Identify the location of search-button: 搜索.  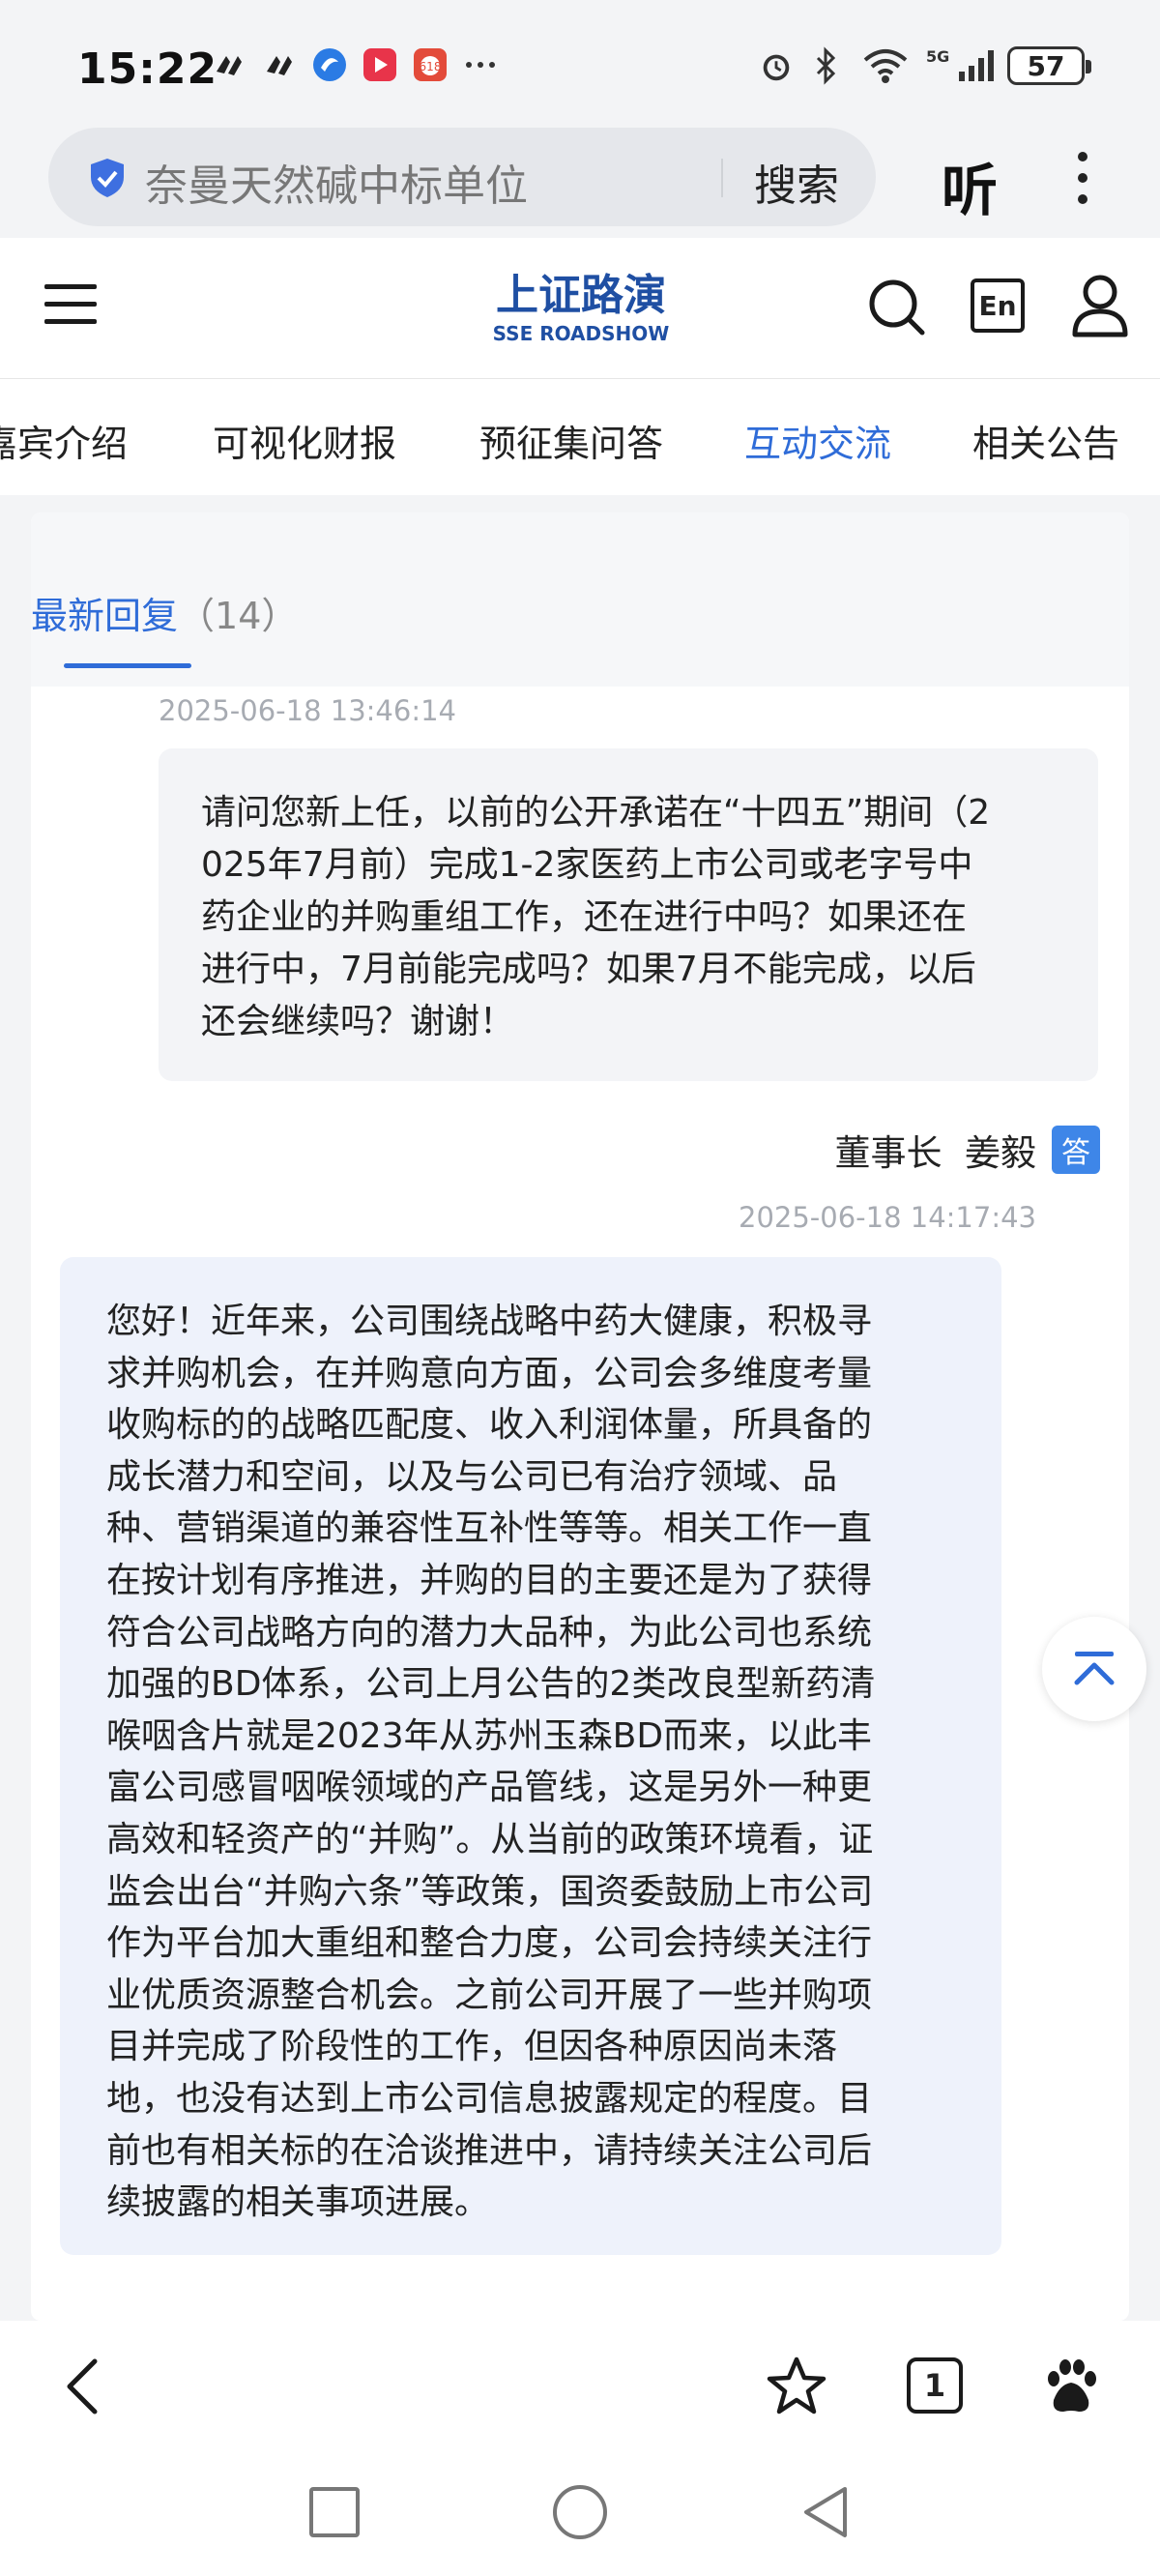
(797, 182).